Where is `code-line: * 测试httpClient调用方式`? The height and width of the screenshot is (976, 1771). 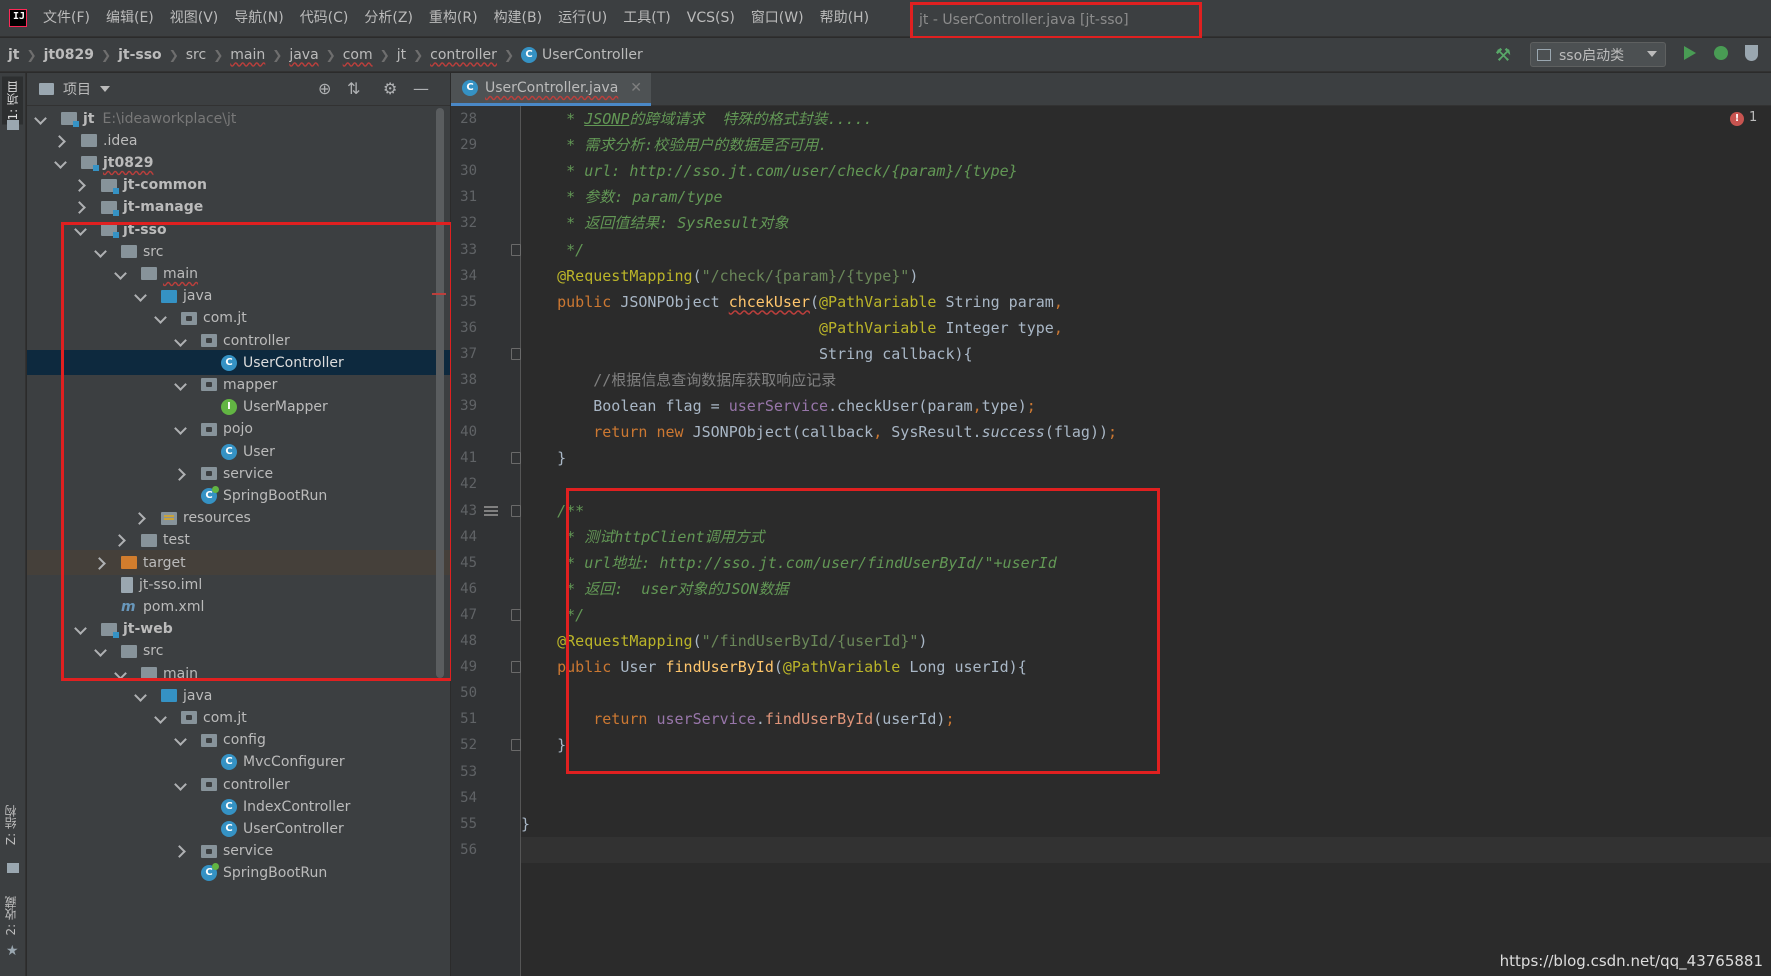
code-line: * 测试httpClient调用方式 is located at coordinates (1146, 537).